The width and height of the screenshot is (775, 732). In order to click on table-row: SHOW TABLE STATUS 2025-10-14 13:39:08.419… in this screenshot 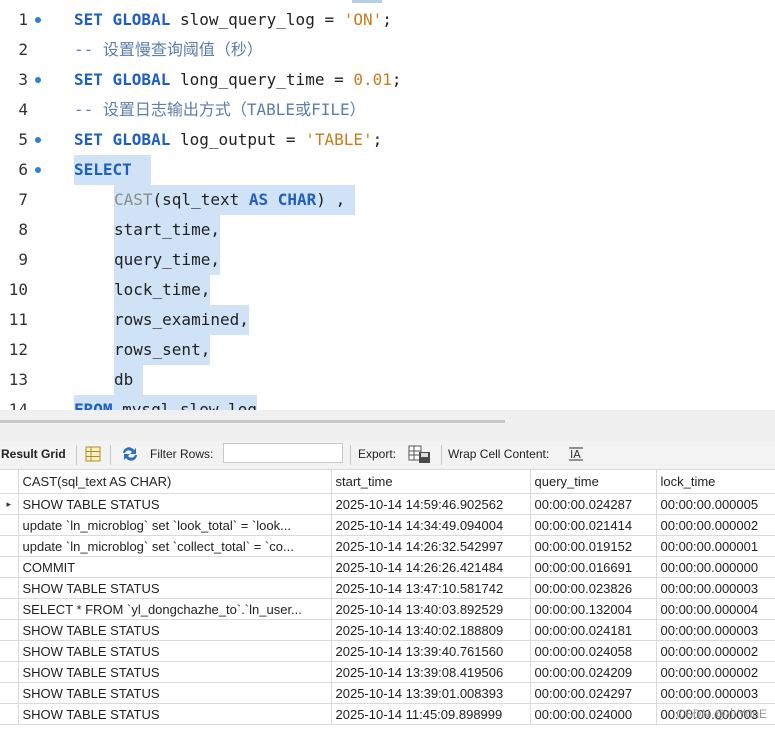, I will do `click(387, 672)`.